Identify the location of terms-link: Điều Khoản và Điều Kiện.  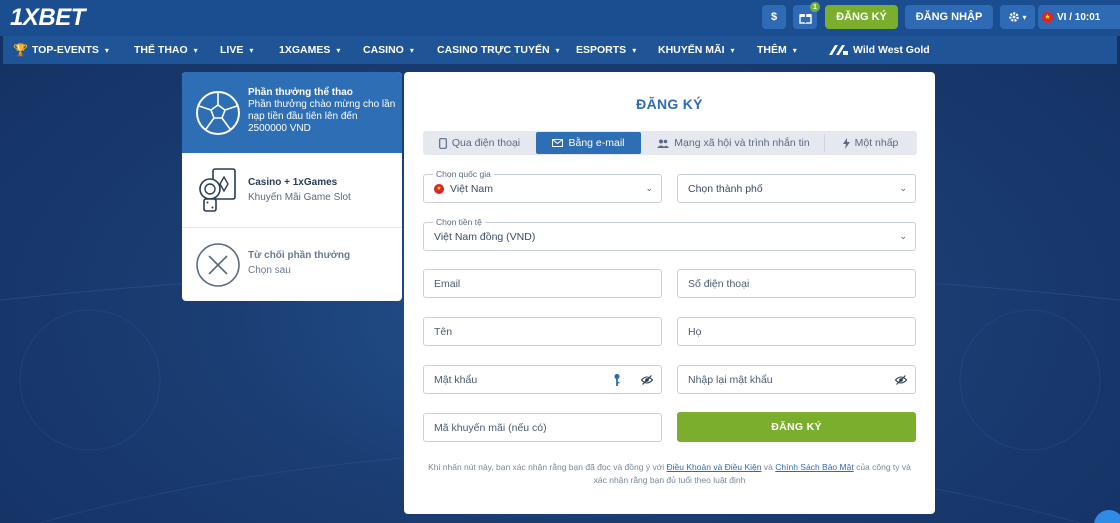
(714, 467).